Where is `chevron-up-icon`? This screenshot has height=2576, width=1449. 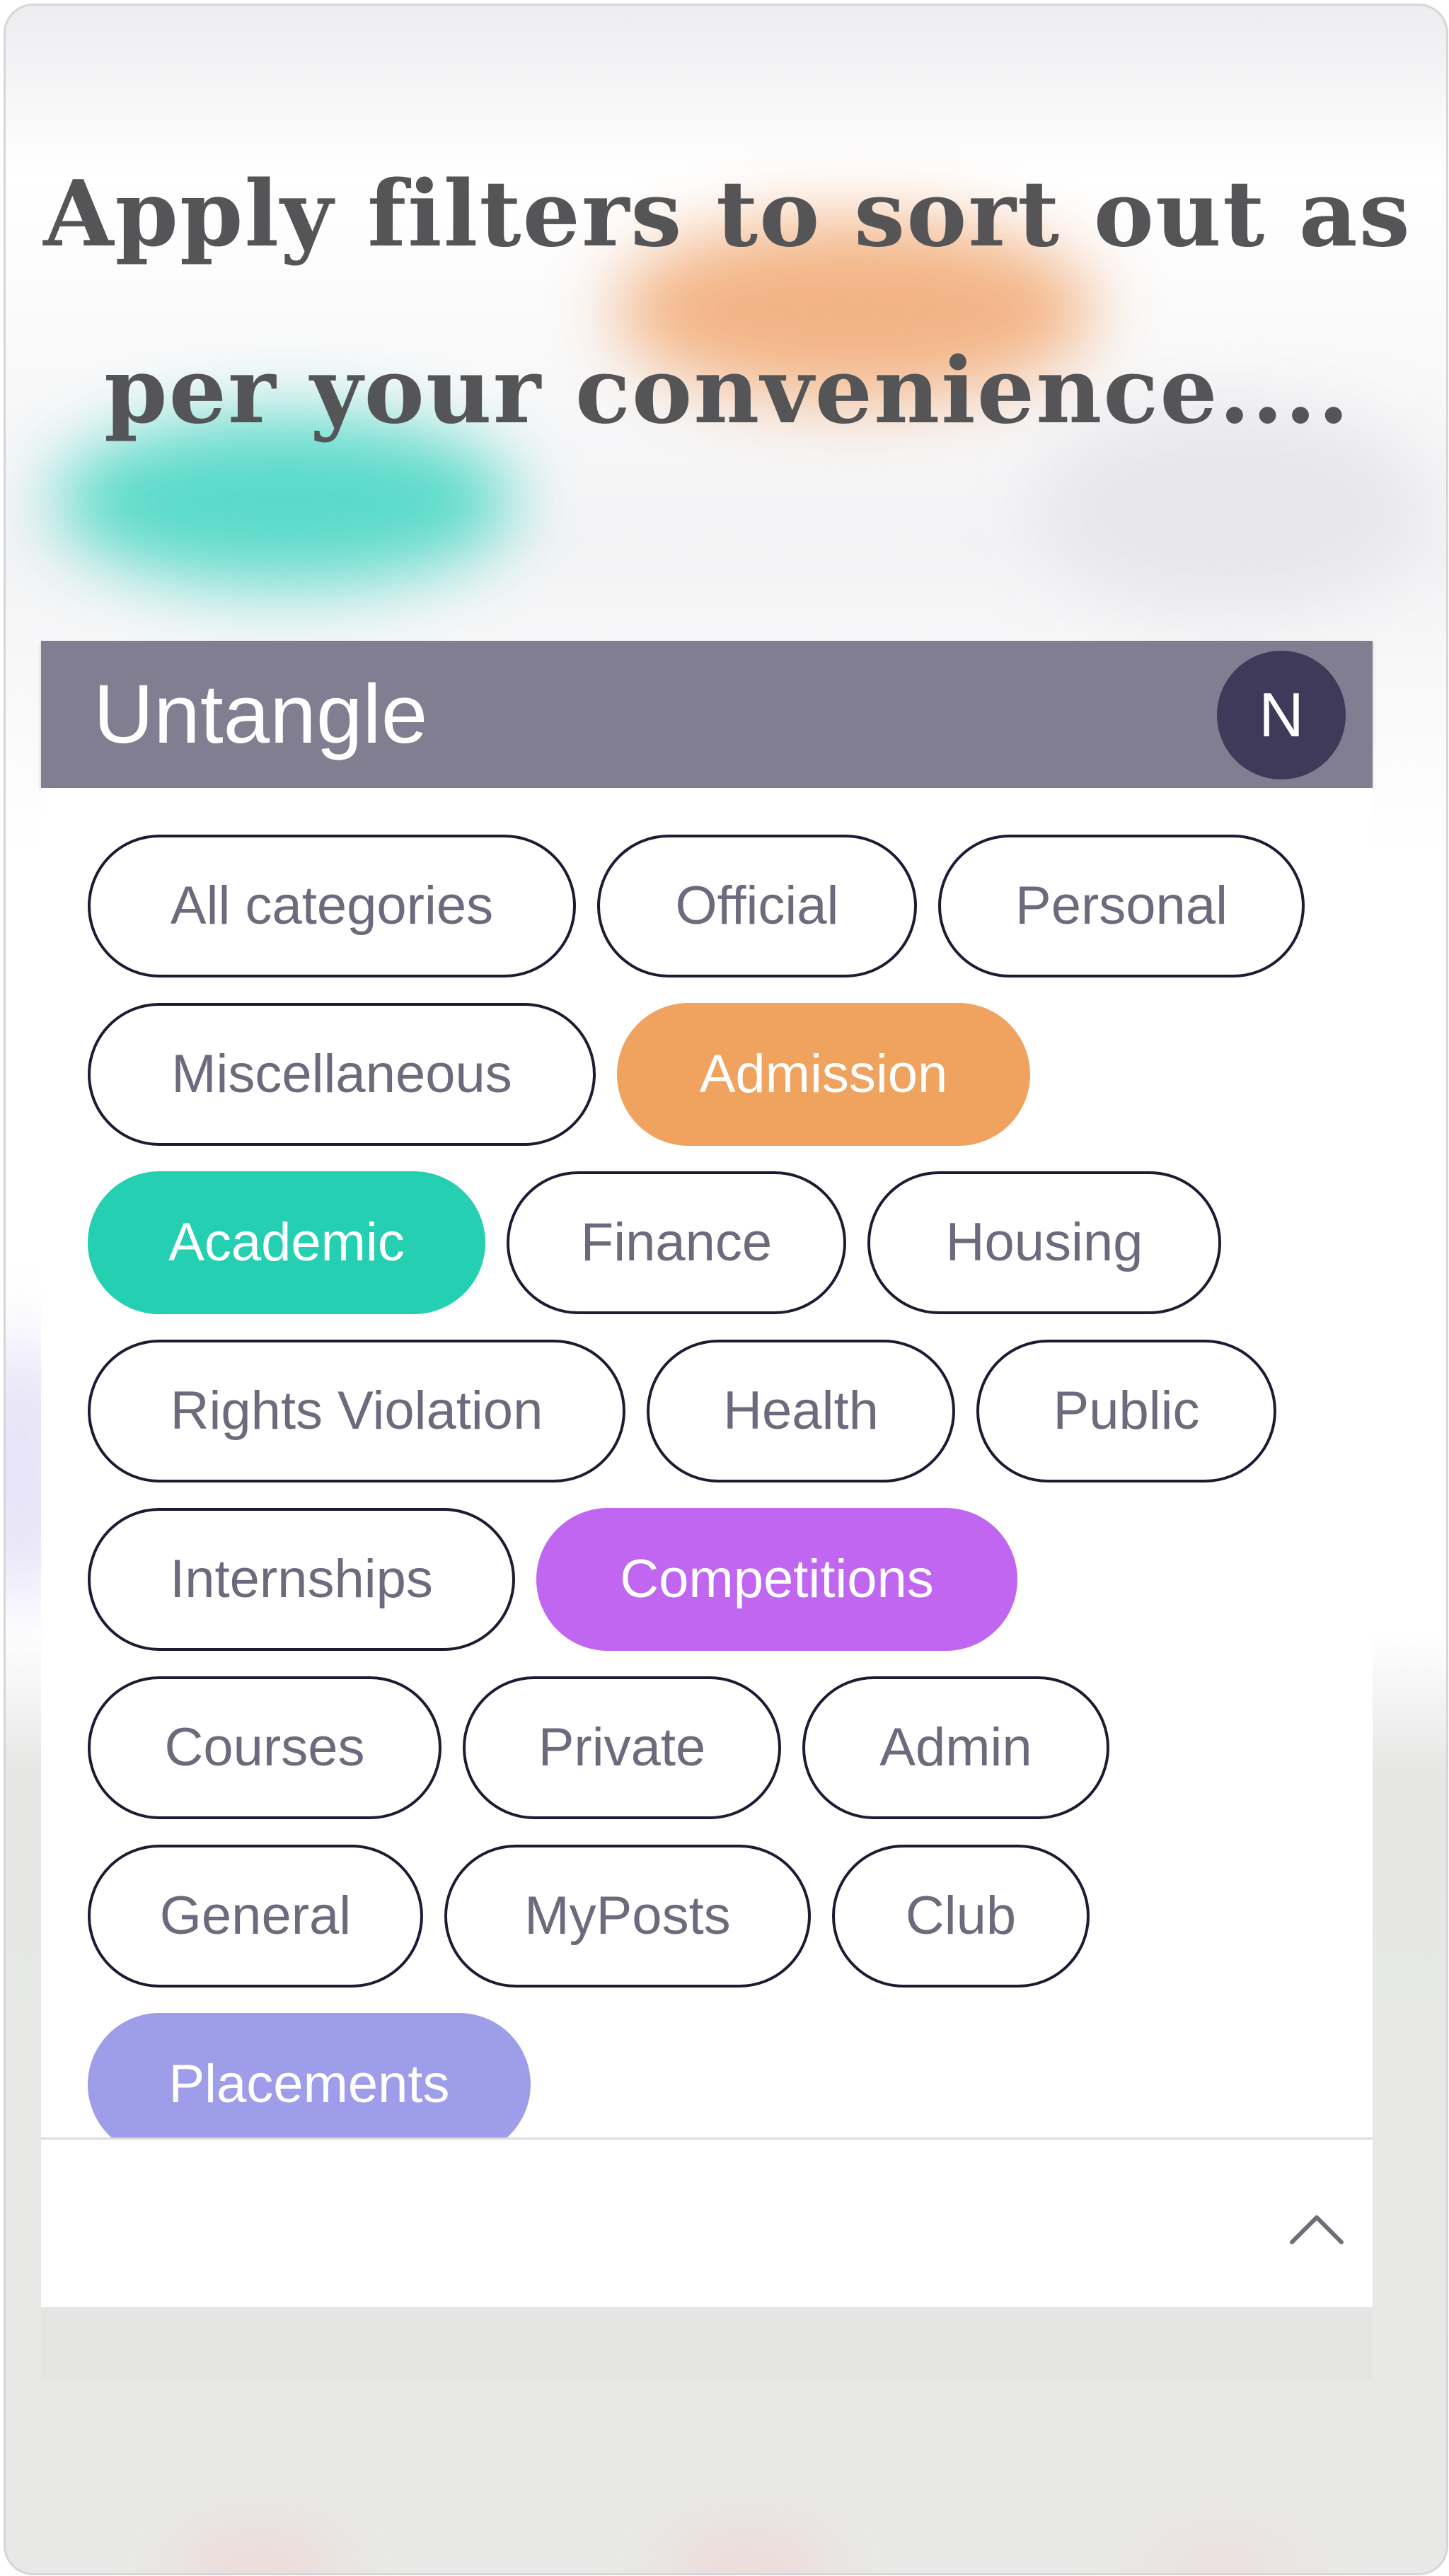
chevron-up-icon is located at coordinates (1317, 2229).